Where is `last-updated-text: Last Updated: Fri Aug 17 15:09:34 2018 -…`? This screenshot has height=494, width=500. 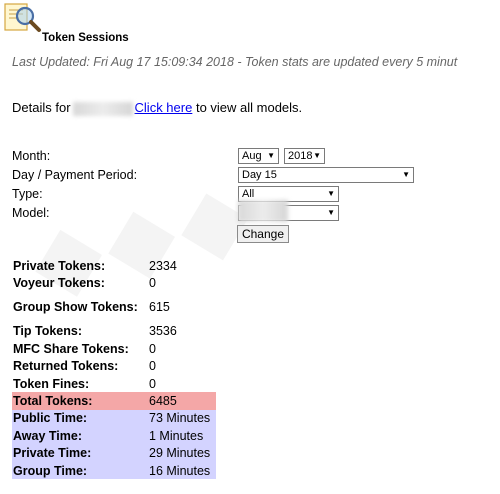
last-updated-text: Last Updated: Fri Aug 17 15:09:34 2018 -… is located at coordinates (235, 62).